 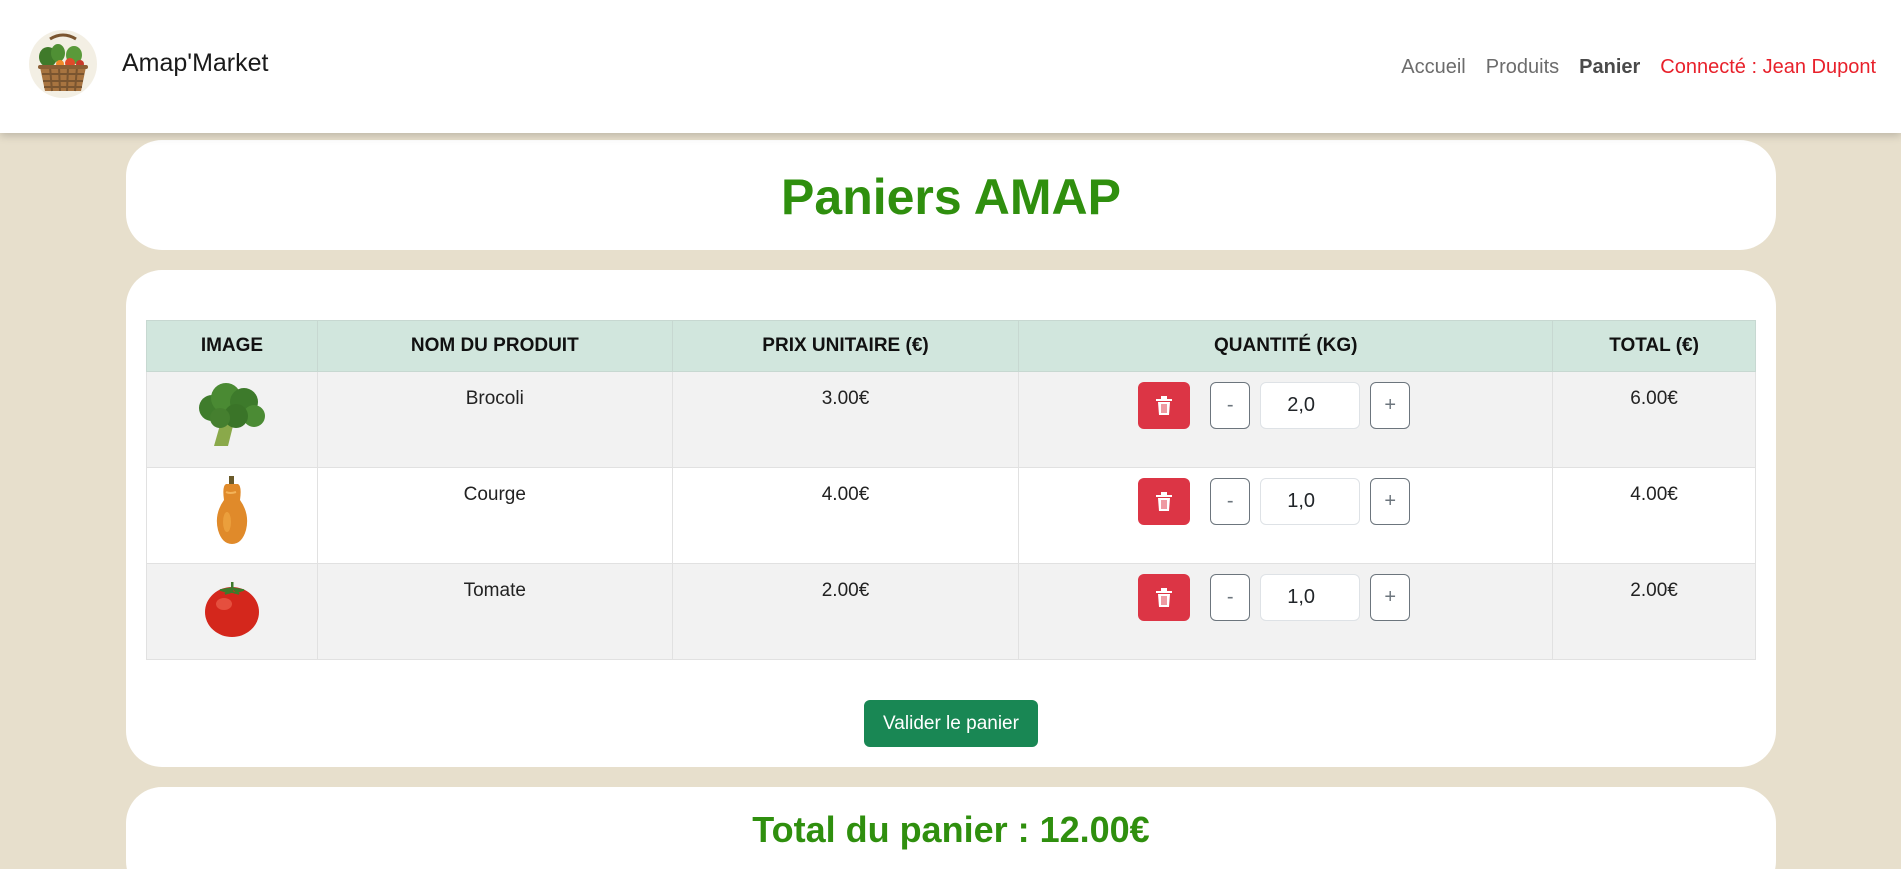 What do you see at coordinates (494, 515) in the screenshot?
I see `product-name: Courge` at bounding box center [494, 515].